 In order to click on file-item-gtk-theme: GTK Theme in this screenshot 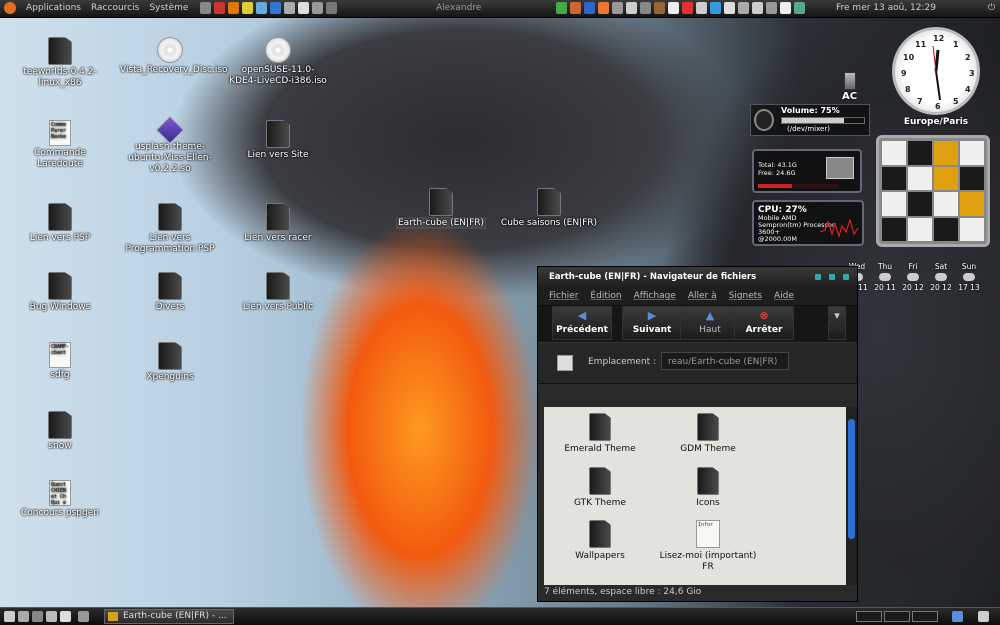, I will do `click(600, 488)`.